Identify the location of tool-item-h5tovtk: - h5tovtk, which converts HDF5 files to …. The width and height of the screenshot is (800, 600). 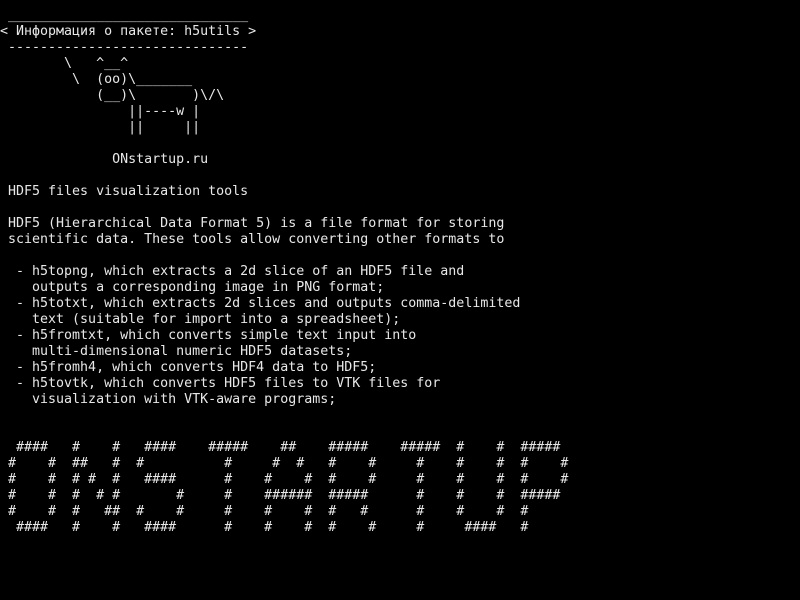
(220, 383).